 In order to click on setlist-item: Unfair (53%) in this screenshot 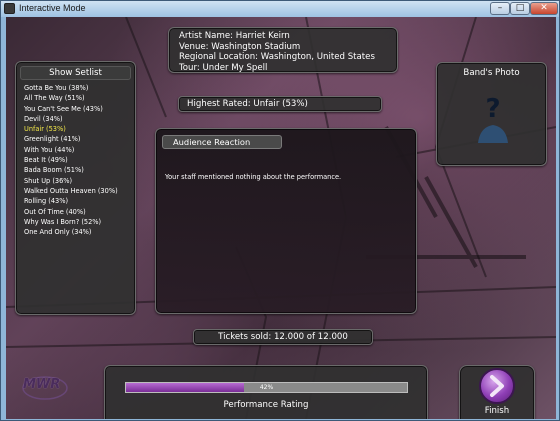, I will do `click(71, 129)`.